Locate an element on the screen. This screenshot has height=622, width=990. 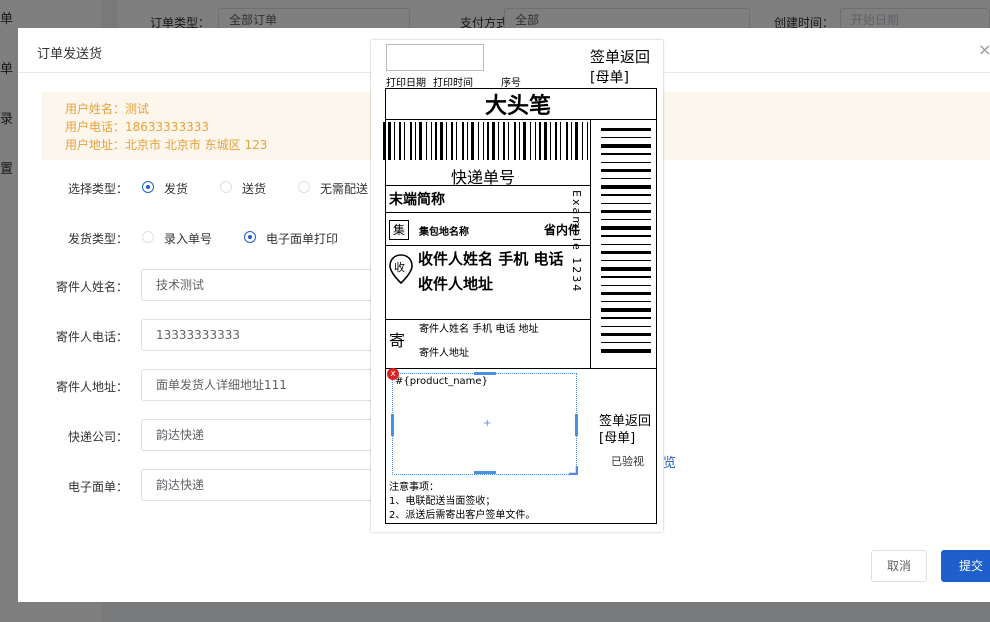
notes-title: 注意事项： is located at coordinates (414, 487).